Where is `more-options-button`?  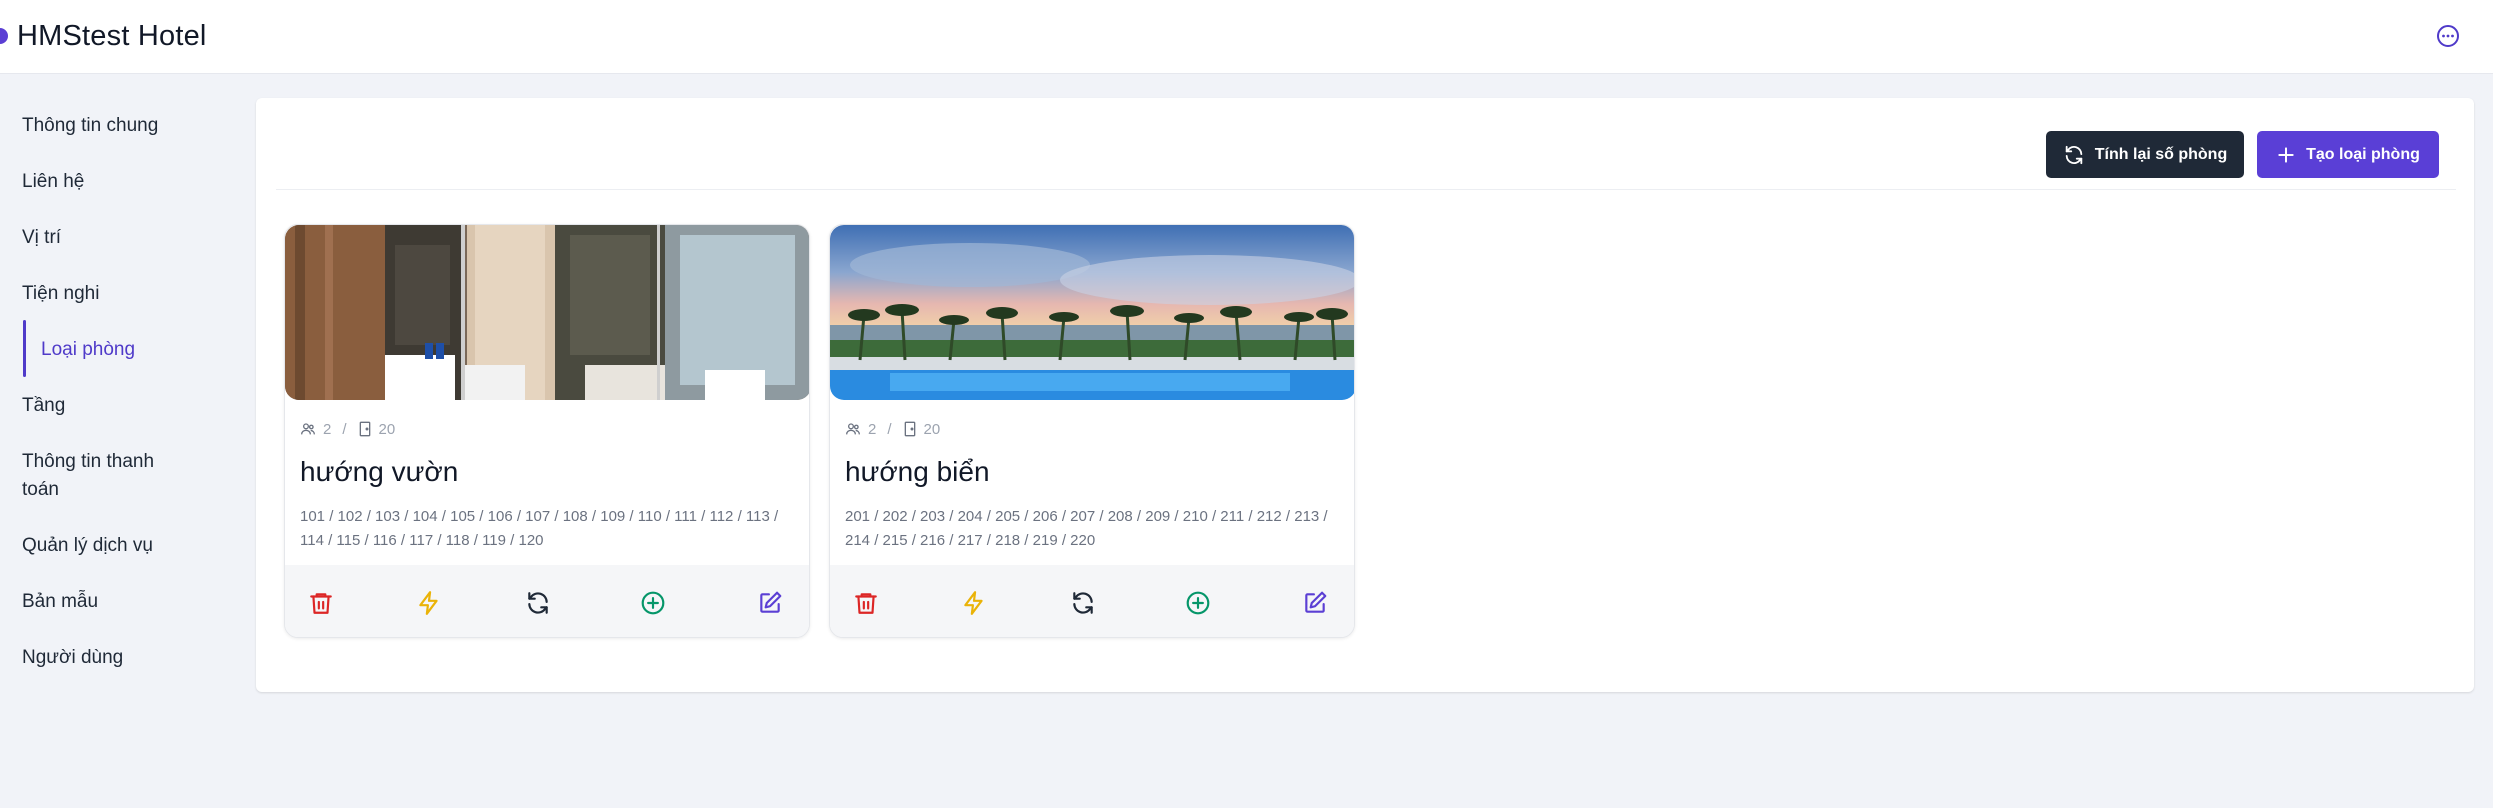 more-options-button is located at coordinates (2448, 36).